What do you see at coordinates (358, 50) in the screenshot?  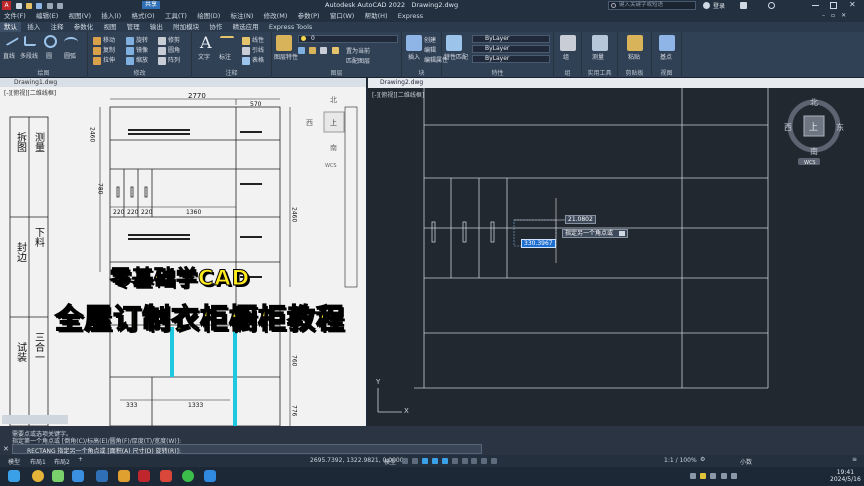 I see `set-current-button: 置为当前` at bounding box center [358, 50].